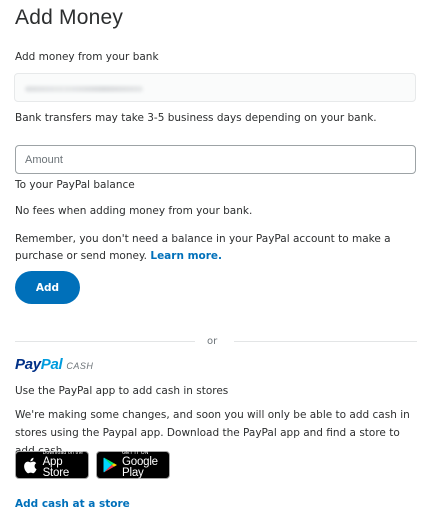  What do you see at coordinates (84, 89) in the screenshot?
I see `bank-account-redacted` at bounding box center [84, 89].